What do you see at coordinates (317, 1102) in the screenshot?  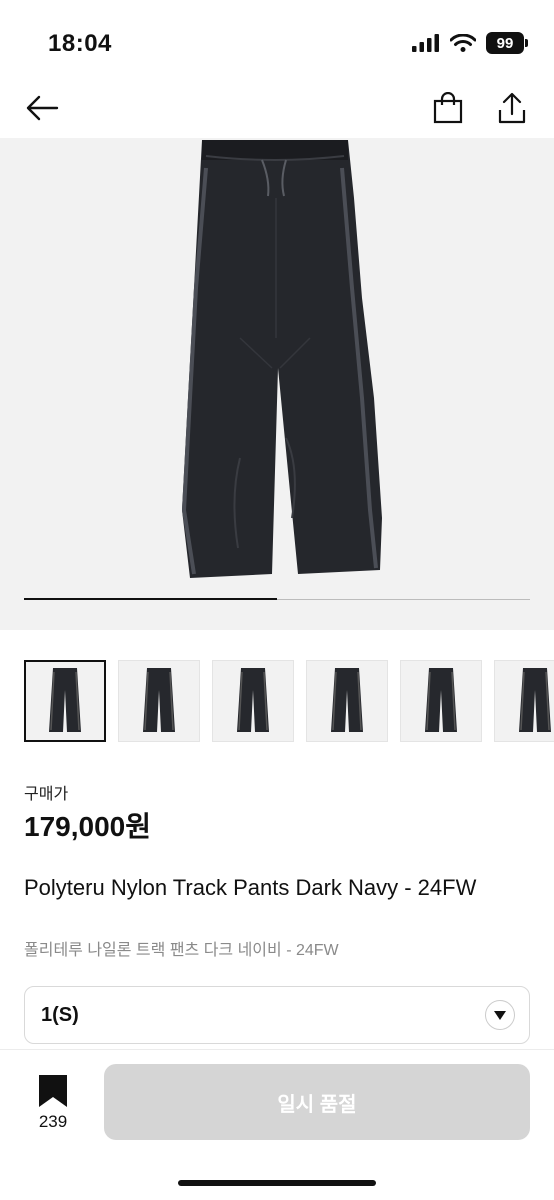 I see `sold-out-button: 일시 품절` at bounding box center [317, 1102].